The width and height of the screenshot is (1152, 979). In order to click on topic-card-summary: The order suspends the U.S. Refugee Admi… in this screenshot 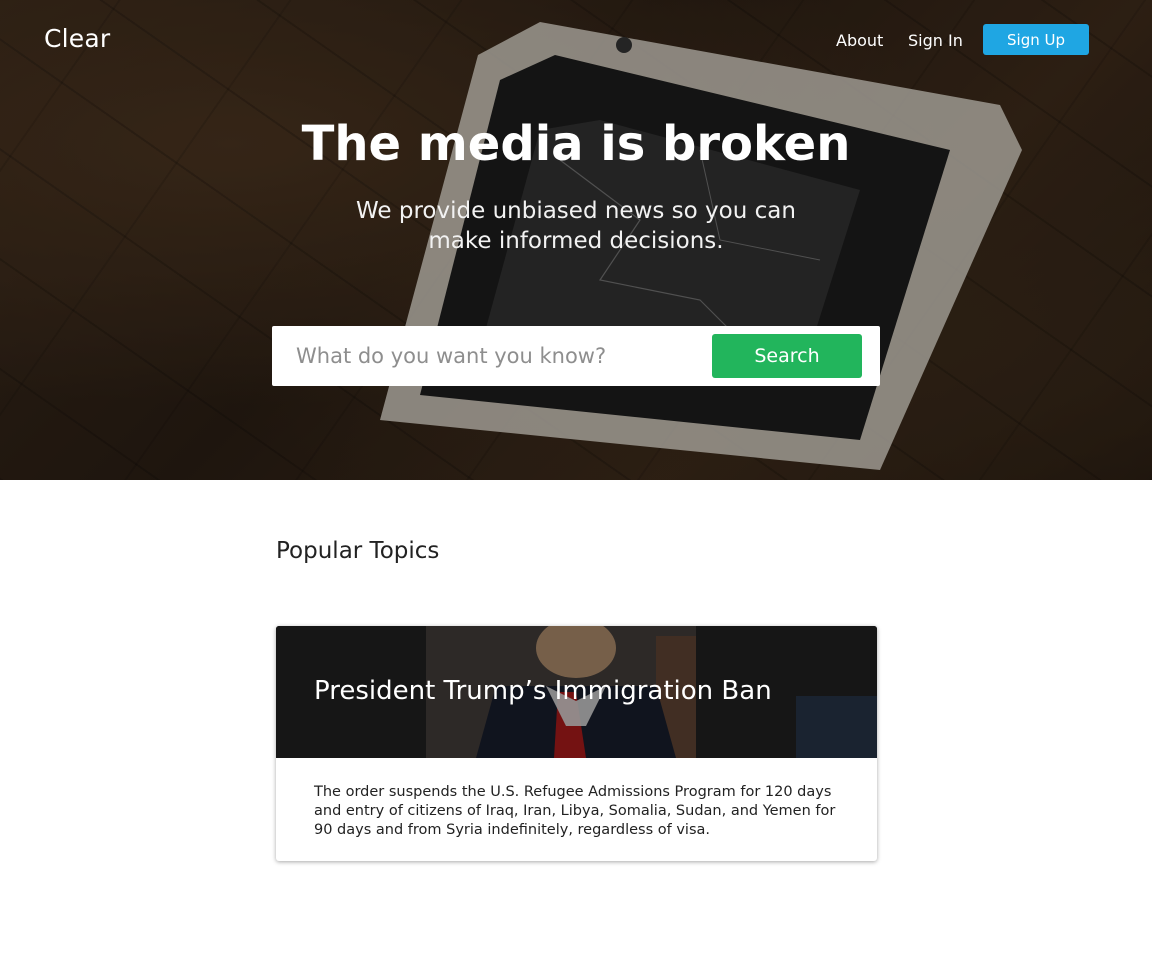, I will do `click(575, 811)`.